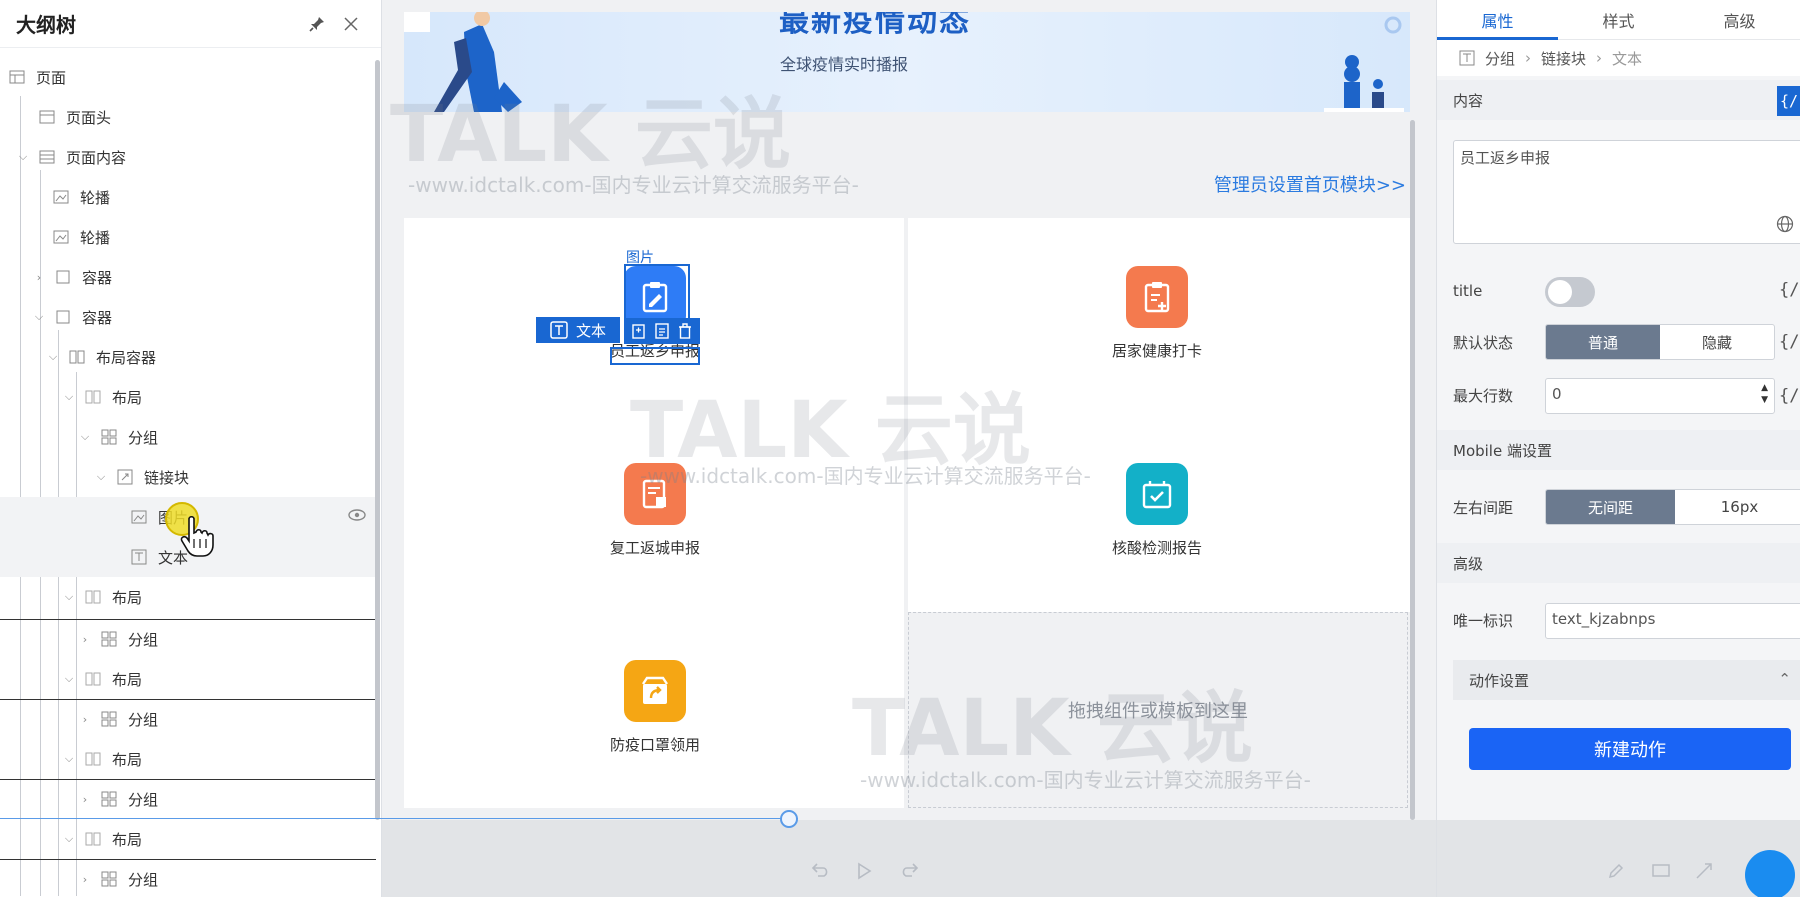  What do you see at coordinates (789, 819) in the screenshot?
I see `alignment-guide-handle` at bounding box center [789, 819].